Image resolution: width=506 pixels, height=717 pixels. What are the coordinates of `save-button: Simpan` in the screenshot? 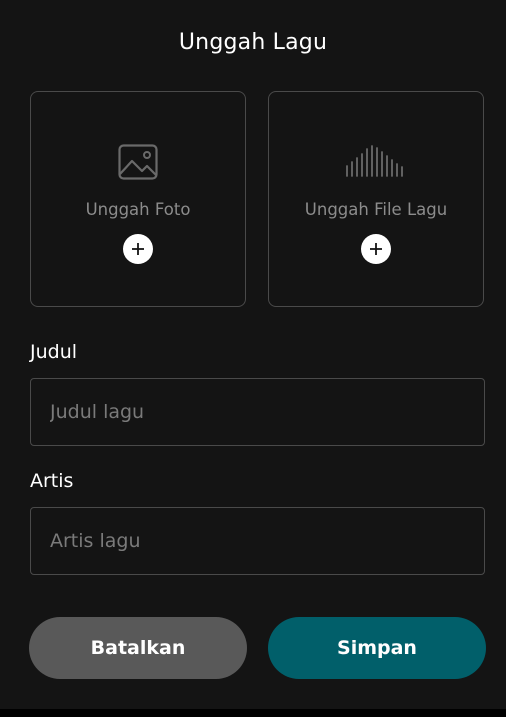 It's located at (377, 648).